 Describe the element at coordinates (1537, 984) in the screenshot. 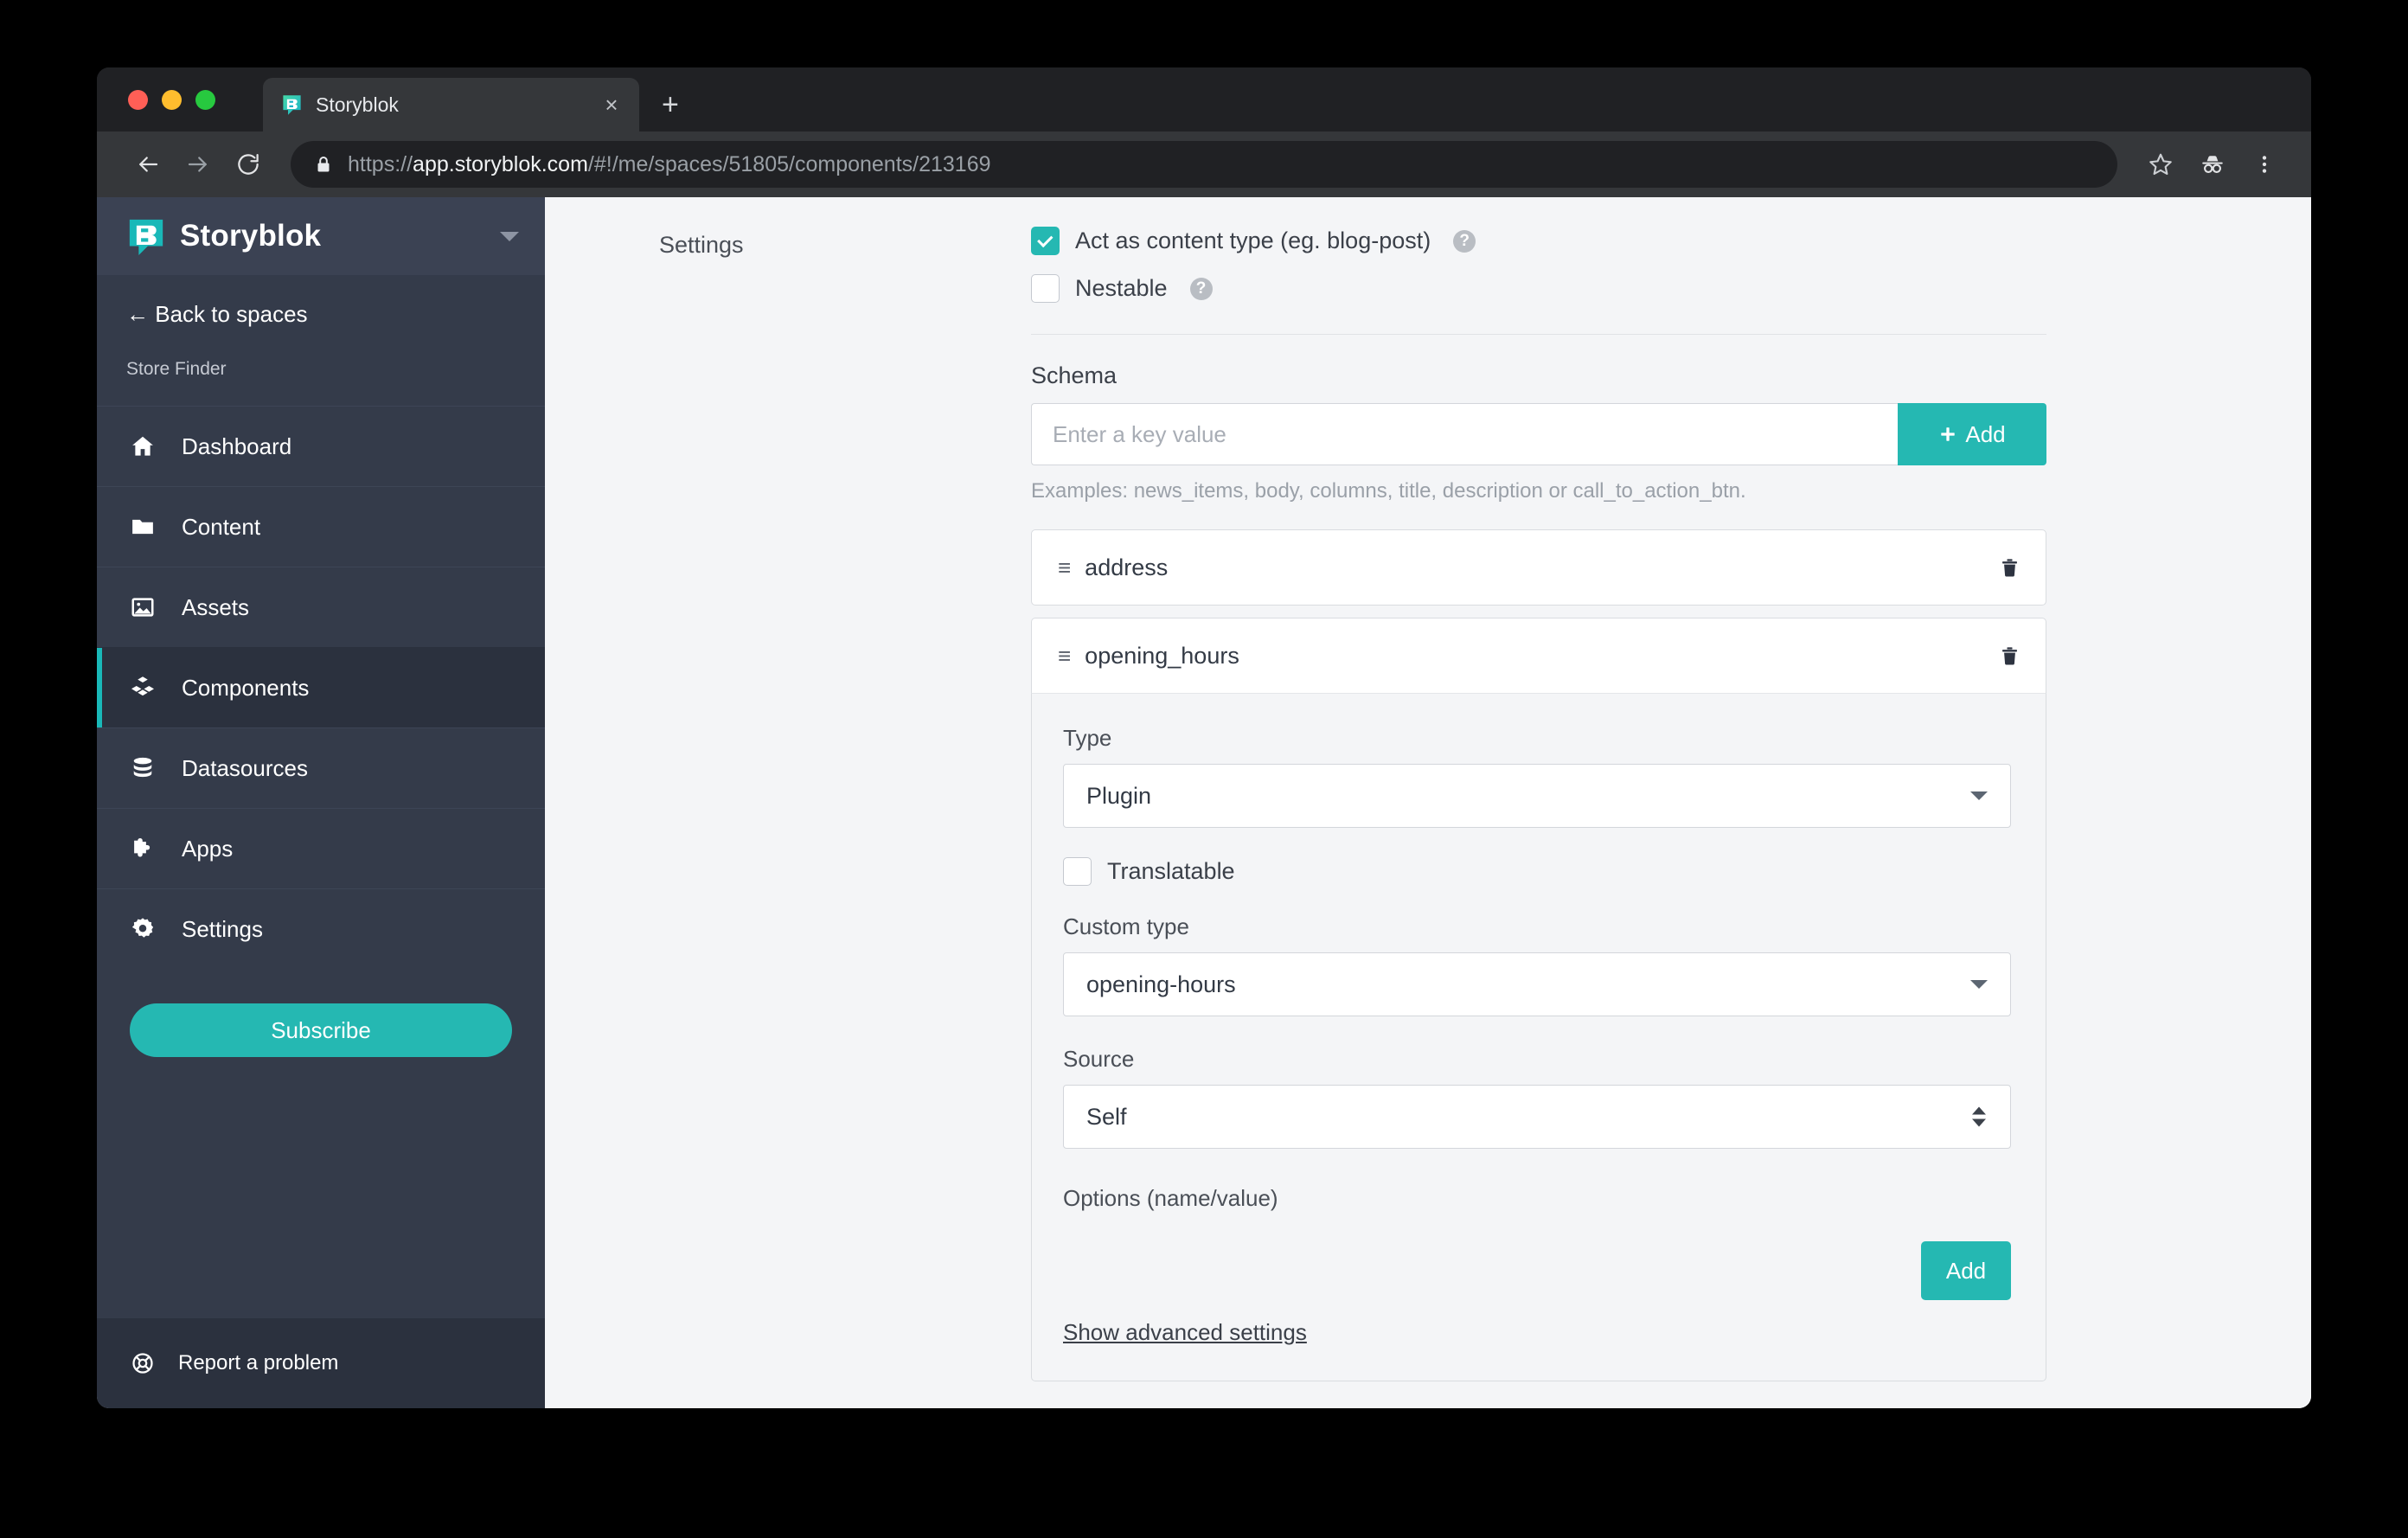

I see `custom-type-select: opening-hours` at that location.